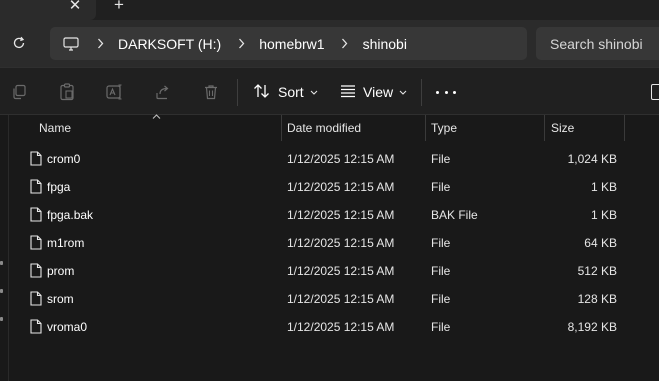 Image resolution: width=659 pixels, height=381 pixels. I want to click on tab-strip: ✕ +, so click(329, 10).